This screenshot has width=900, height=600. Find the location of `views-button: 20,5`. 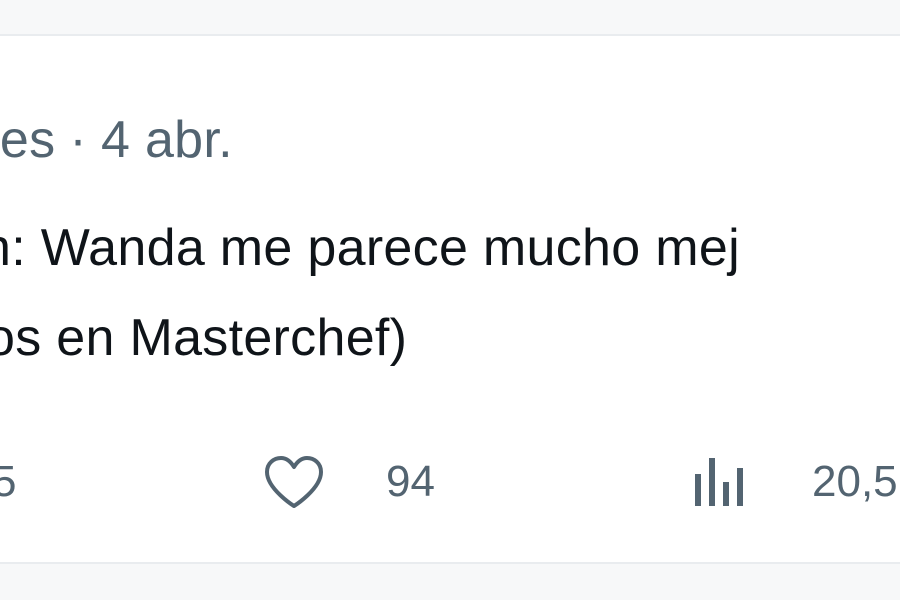

views-button: 20,5 is located at coordinates (794, 482).